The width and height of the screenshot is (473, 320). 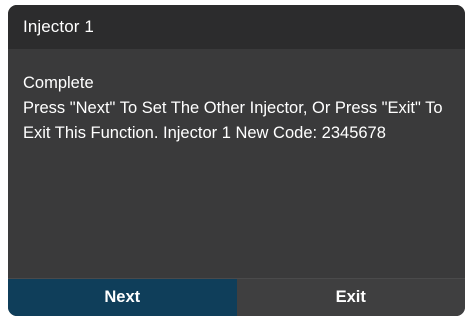 I want to click on dialog-button-bar: Next Exit, so click(x=236, y=297).